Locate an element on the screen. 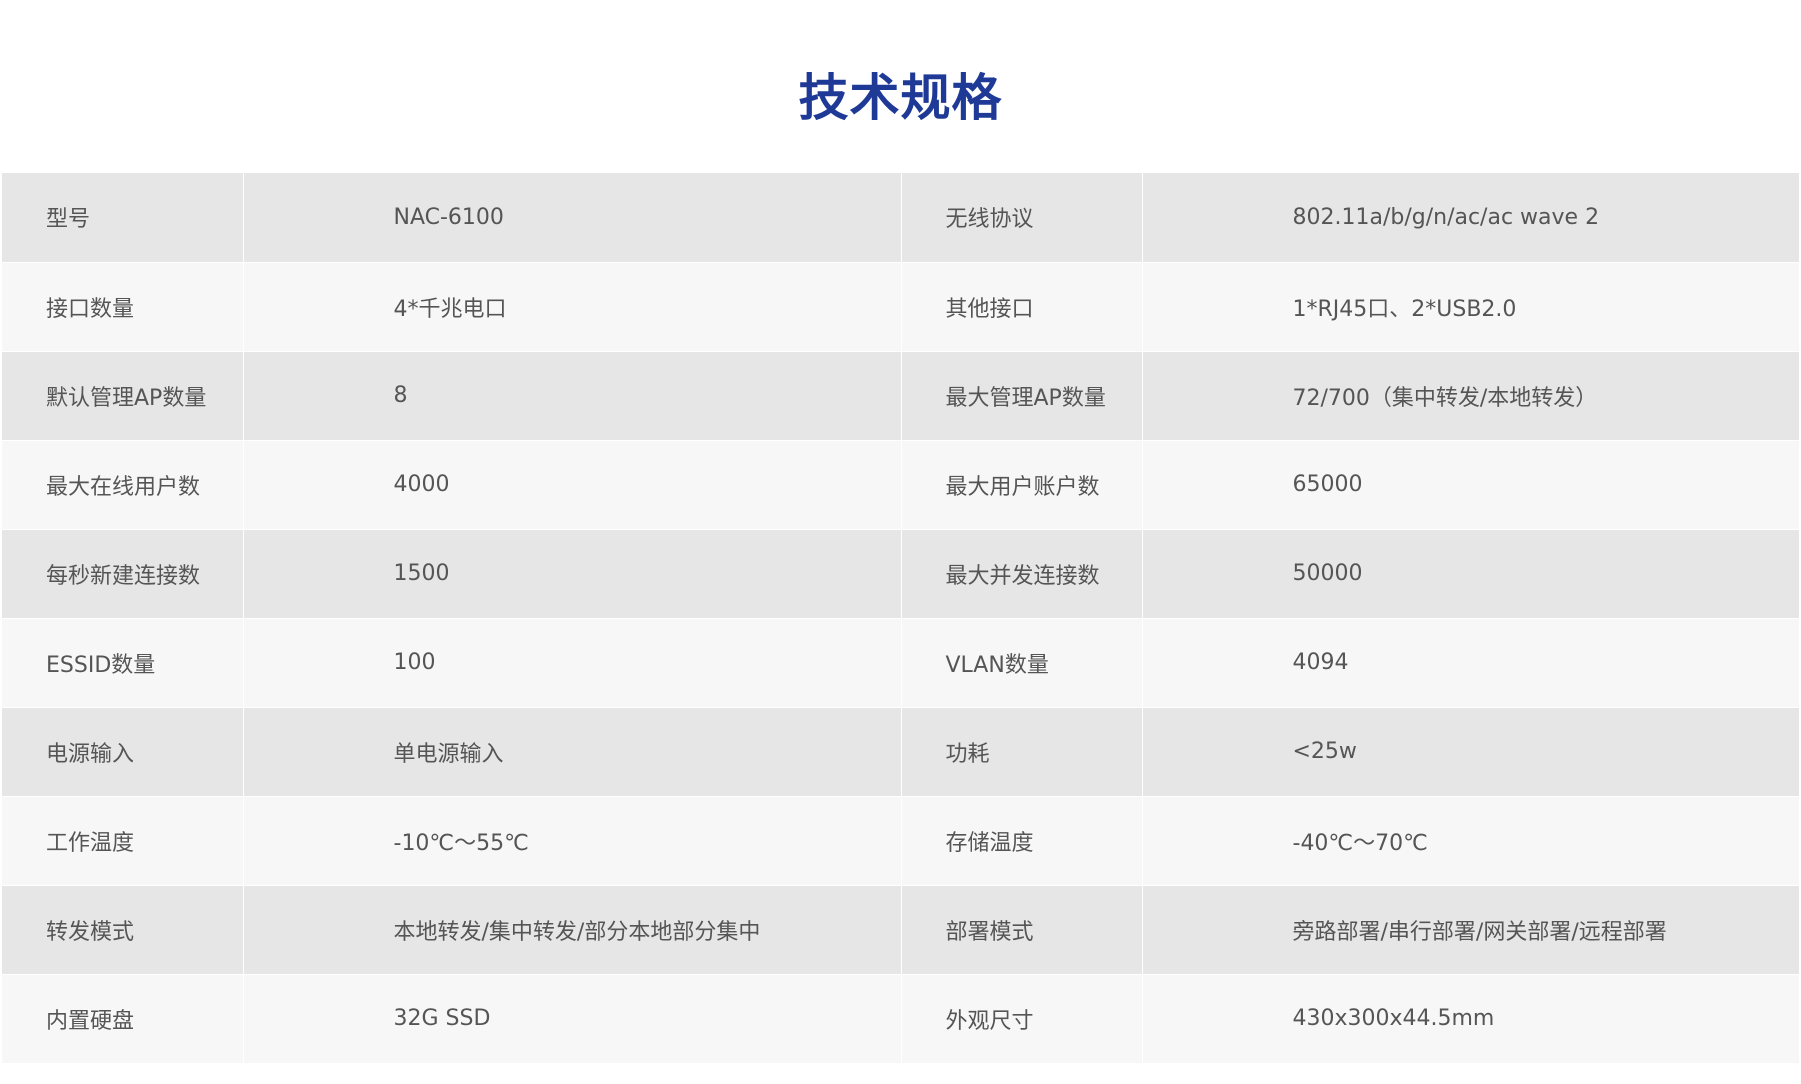 Image resolution: width=1801 pixels, height=1084 pixels. spec-row: 内置硬盘 32G SSD 外观尺寸 430x300x44.5mm is located at coordinates (900, 1019).